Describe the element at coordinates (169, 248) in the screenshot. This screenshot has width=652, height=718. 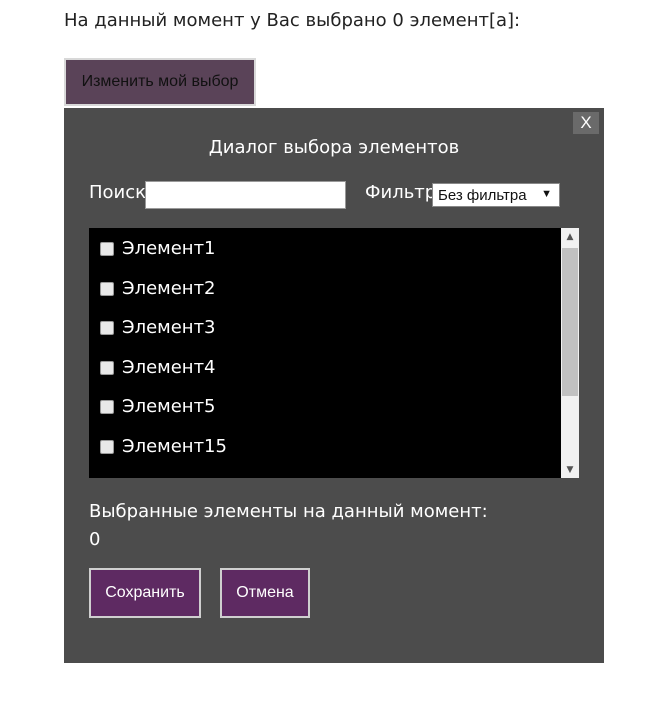
I see `item-label: Элемент1` at that location.